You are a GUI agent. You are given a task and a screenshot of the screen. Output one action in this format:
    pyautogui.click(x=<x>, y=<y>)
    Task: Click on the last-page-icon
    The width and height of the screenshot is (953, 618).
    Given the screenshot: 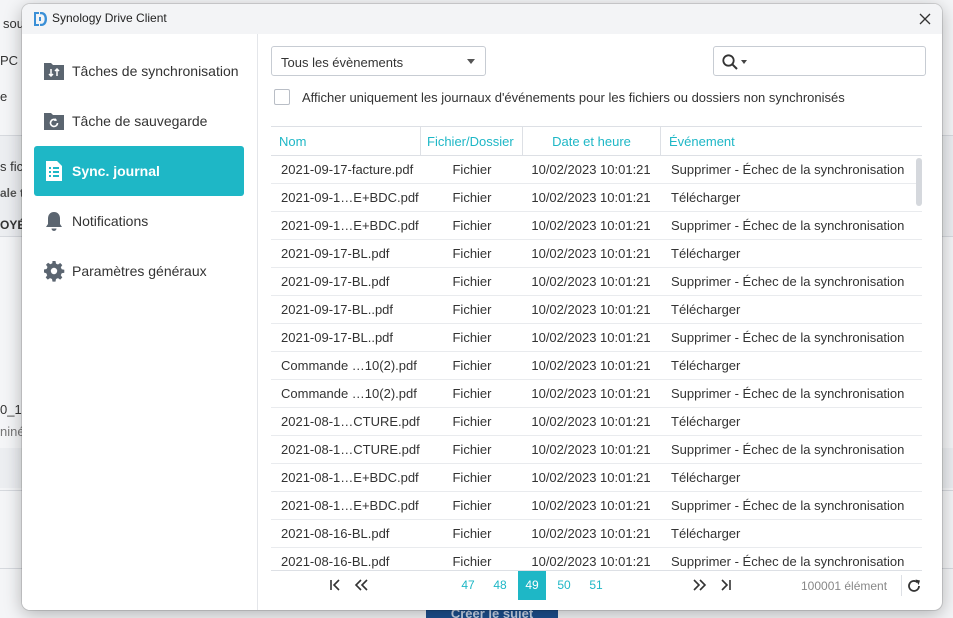 What is the action you would take?
    pyautogui.click(x=726, y=585)
    